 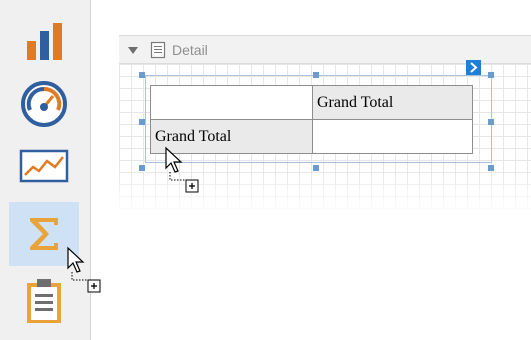 I want to click on band-title: Detail, so click(x=190, y=49).